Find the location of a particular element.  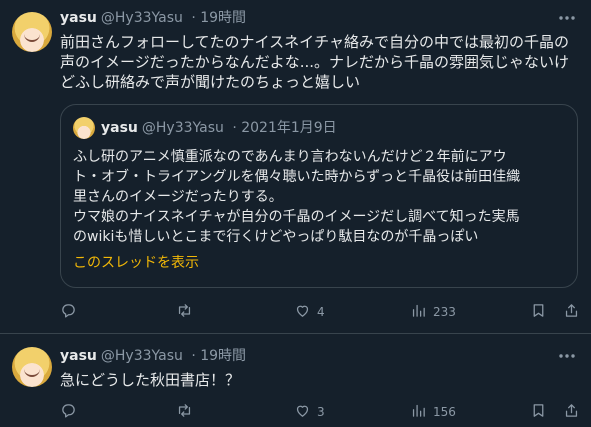

like-button: 3 is located at coordinates (309, 412).